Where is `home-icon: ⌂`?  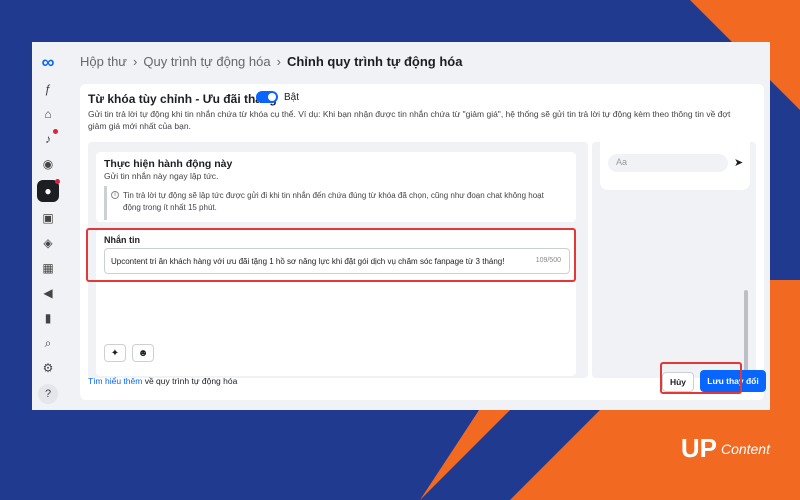
home-icon: ⌂ is located at coordinates (48, 114).